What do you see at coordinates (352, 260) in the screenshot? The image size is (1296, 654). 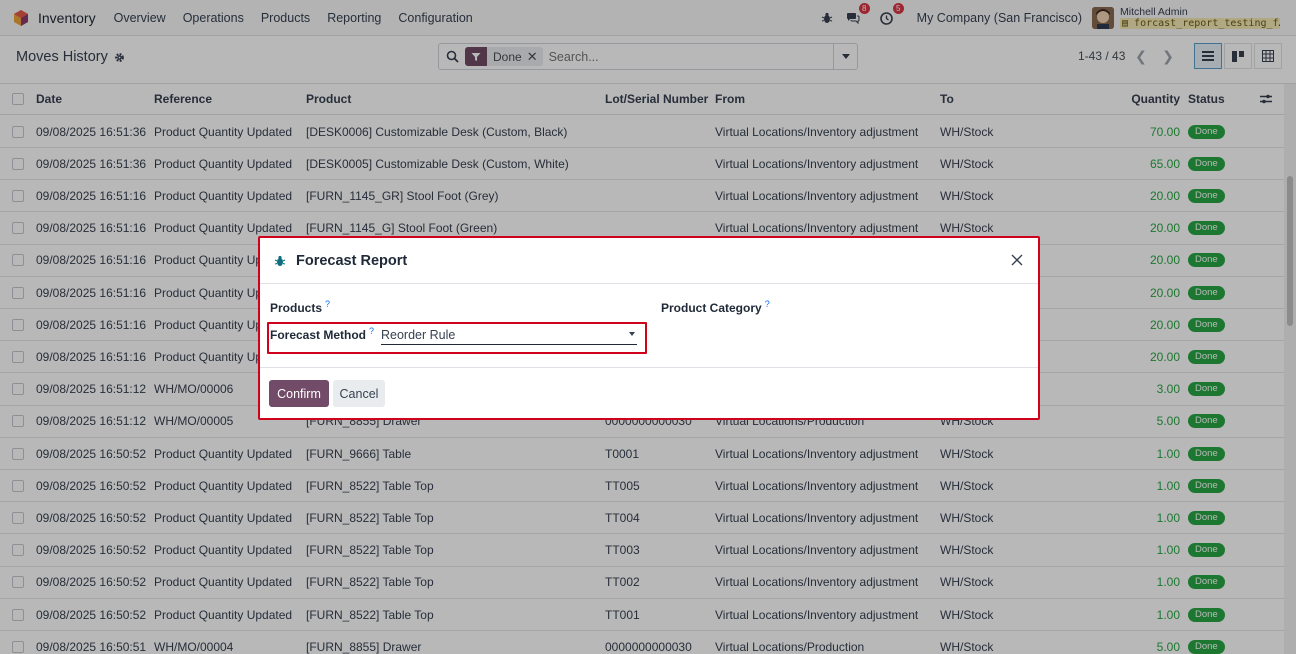 I see `dialog-title: Forecast Report` at bounding box center [352, 260].